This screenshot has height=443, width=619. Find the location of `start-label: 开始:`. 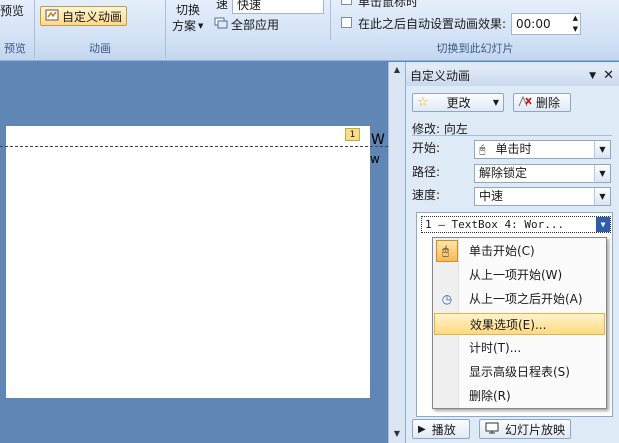

start-label: 开始: is located at coordinates (426, 148).